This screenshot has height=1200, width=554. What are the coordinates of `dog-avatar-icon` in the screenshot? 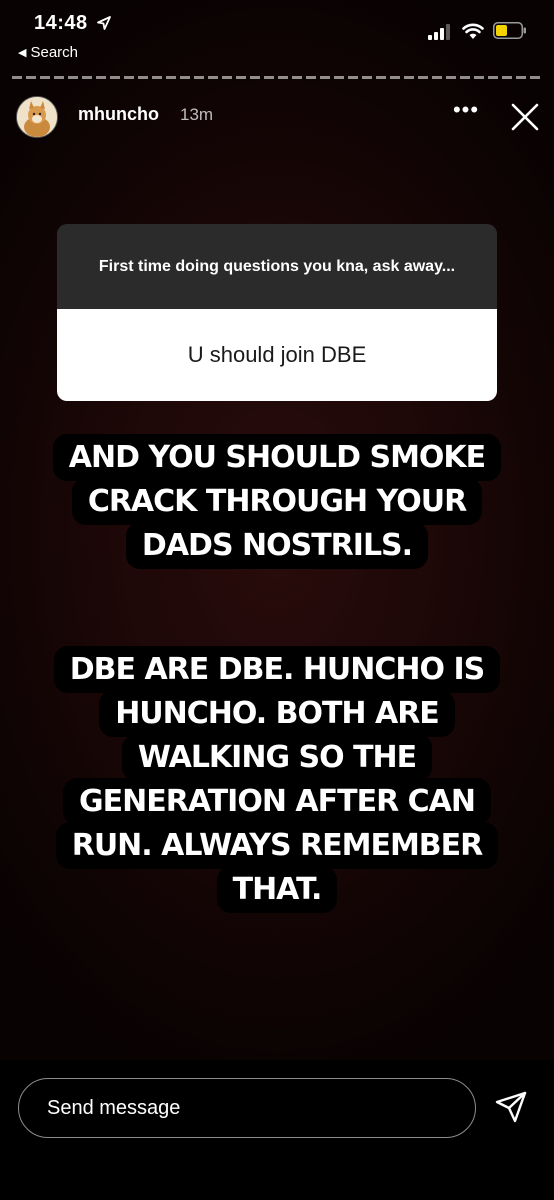 It's located at (37, 117).